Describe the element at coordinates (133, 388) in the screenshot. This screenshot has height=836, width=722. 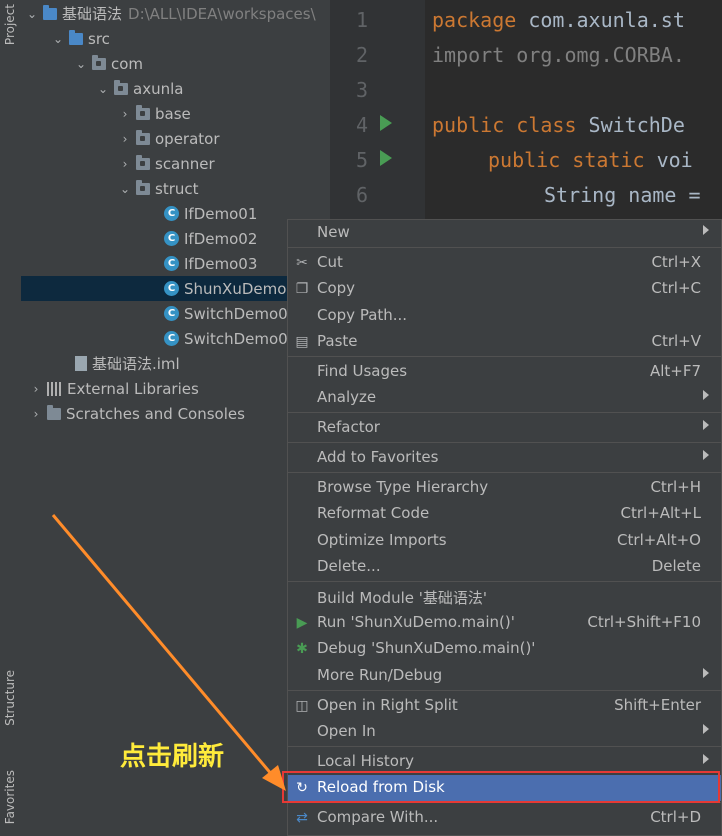
I see `tree-label: External Libraries` at that location.